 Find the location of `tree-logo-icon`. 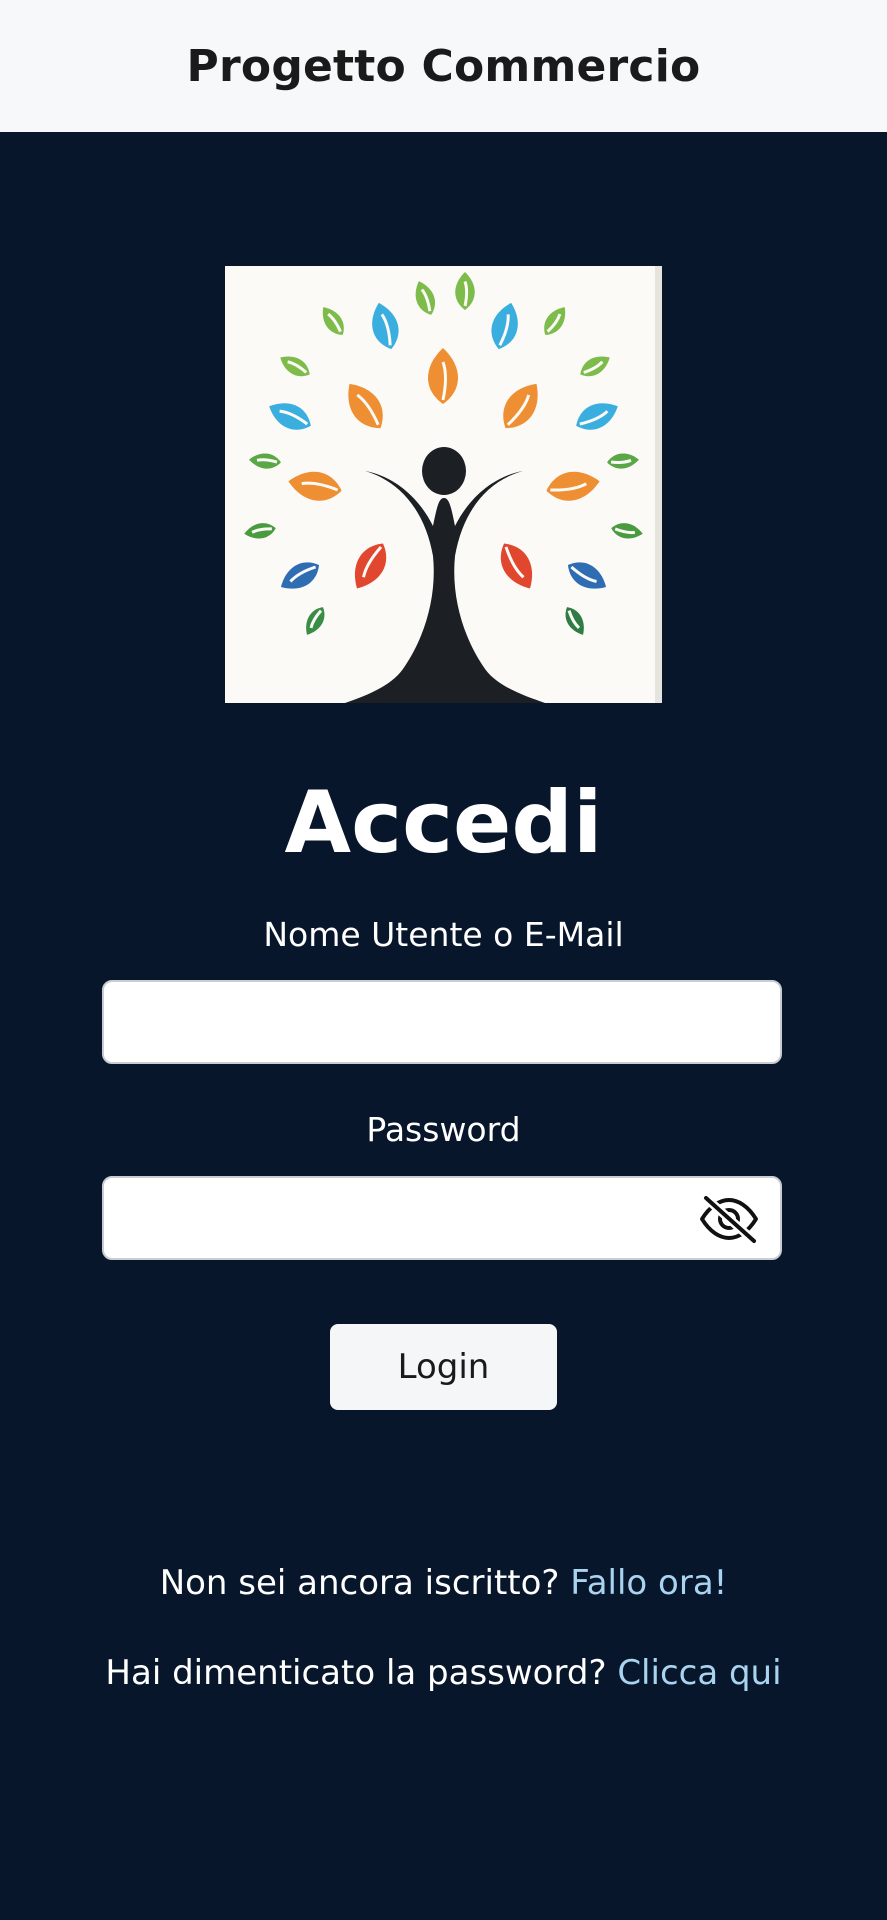

tree-logo-icon is located at coordinates (443, 484).